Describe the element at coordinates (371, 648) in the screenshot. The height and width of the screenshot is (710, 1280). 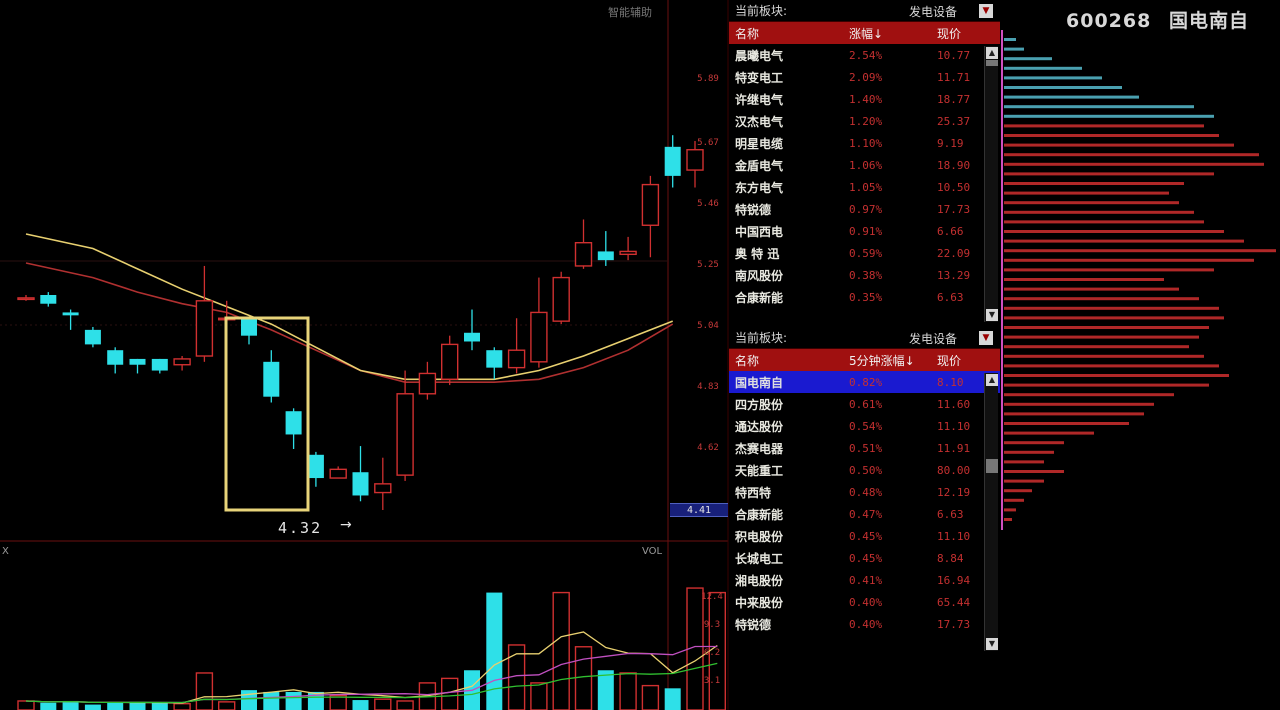
I see `volume-bars` at that location.